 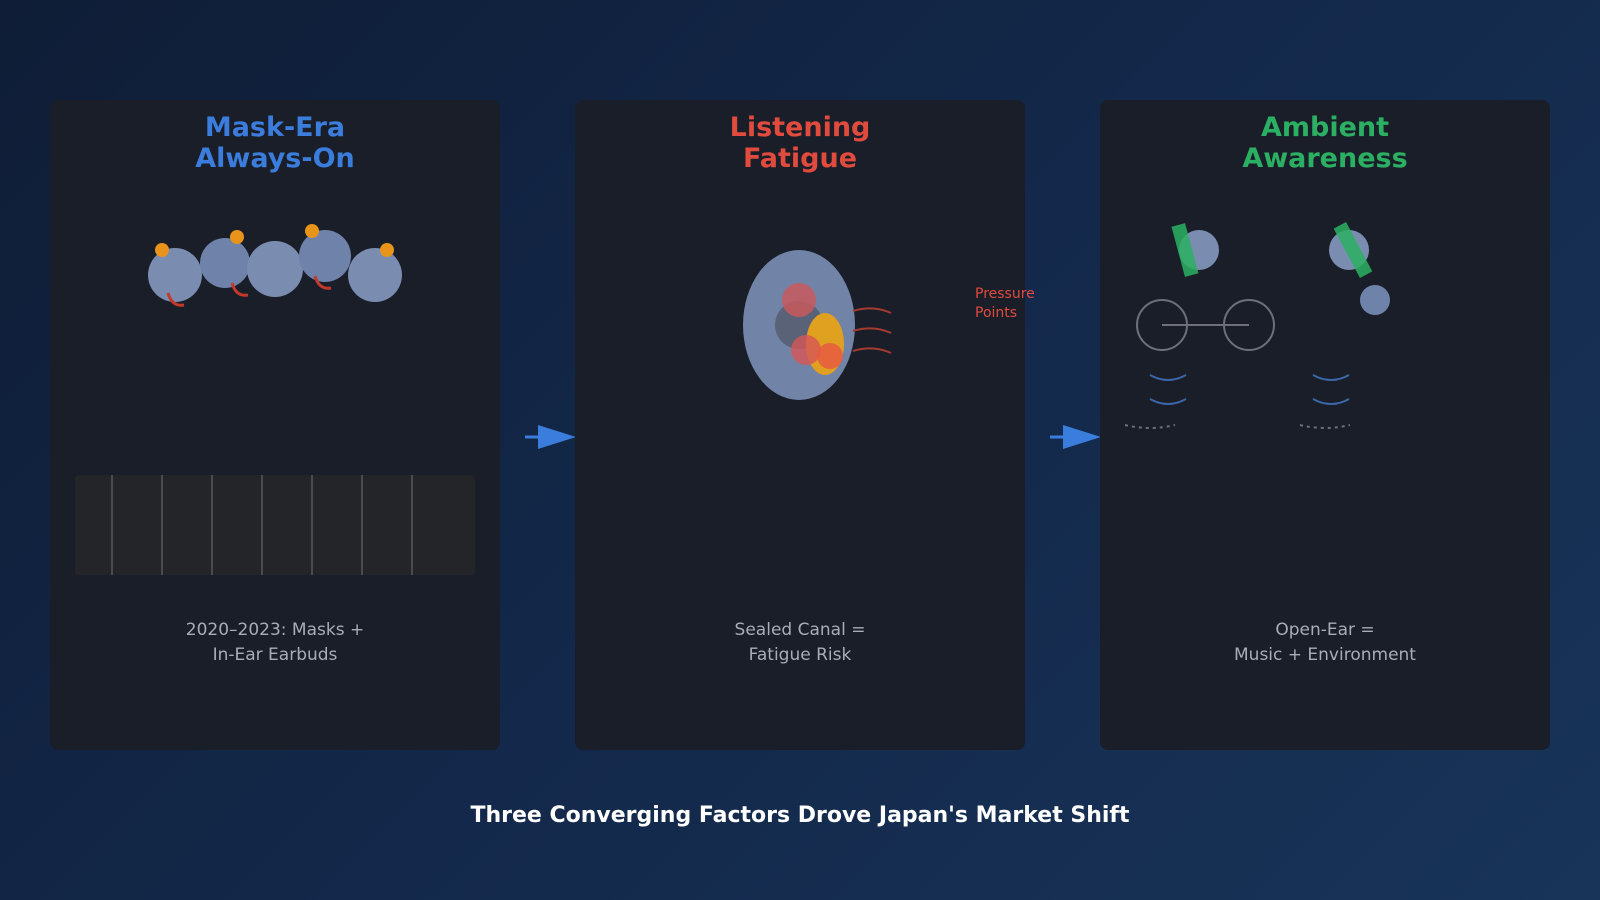 I want to click on panel-caption: Sealed Canal = Fatigue Risk, so click(x=800, y=642).